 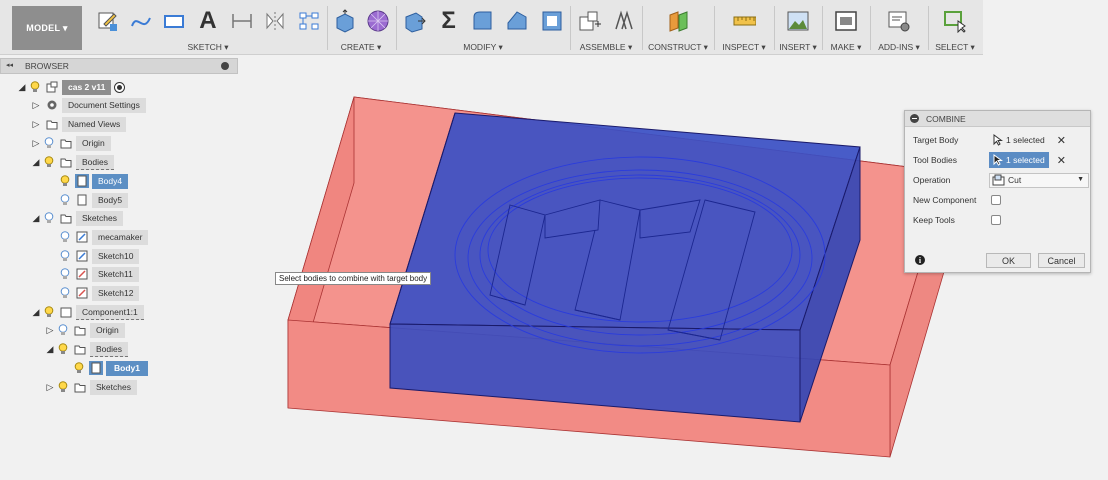 I want to click on minimize-icon, so click(x=914, y=118).